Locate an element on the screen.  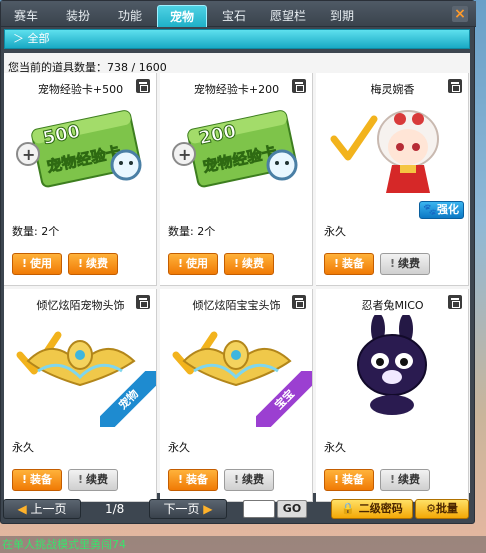
page-number-input is located at coordinates (259, 509).